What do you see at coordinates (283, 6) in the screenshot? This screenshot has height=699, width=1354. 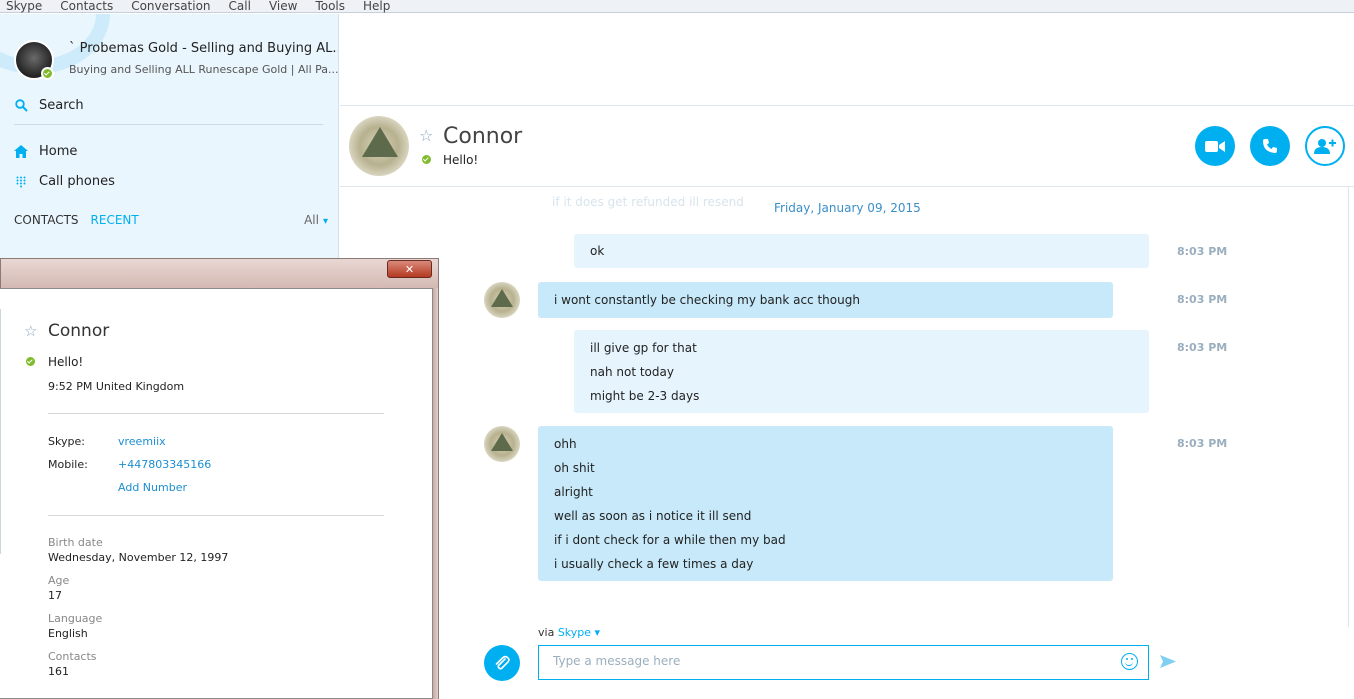 I see `menu-view: View` at bounding box center [283, 6].